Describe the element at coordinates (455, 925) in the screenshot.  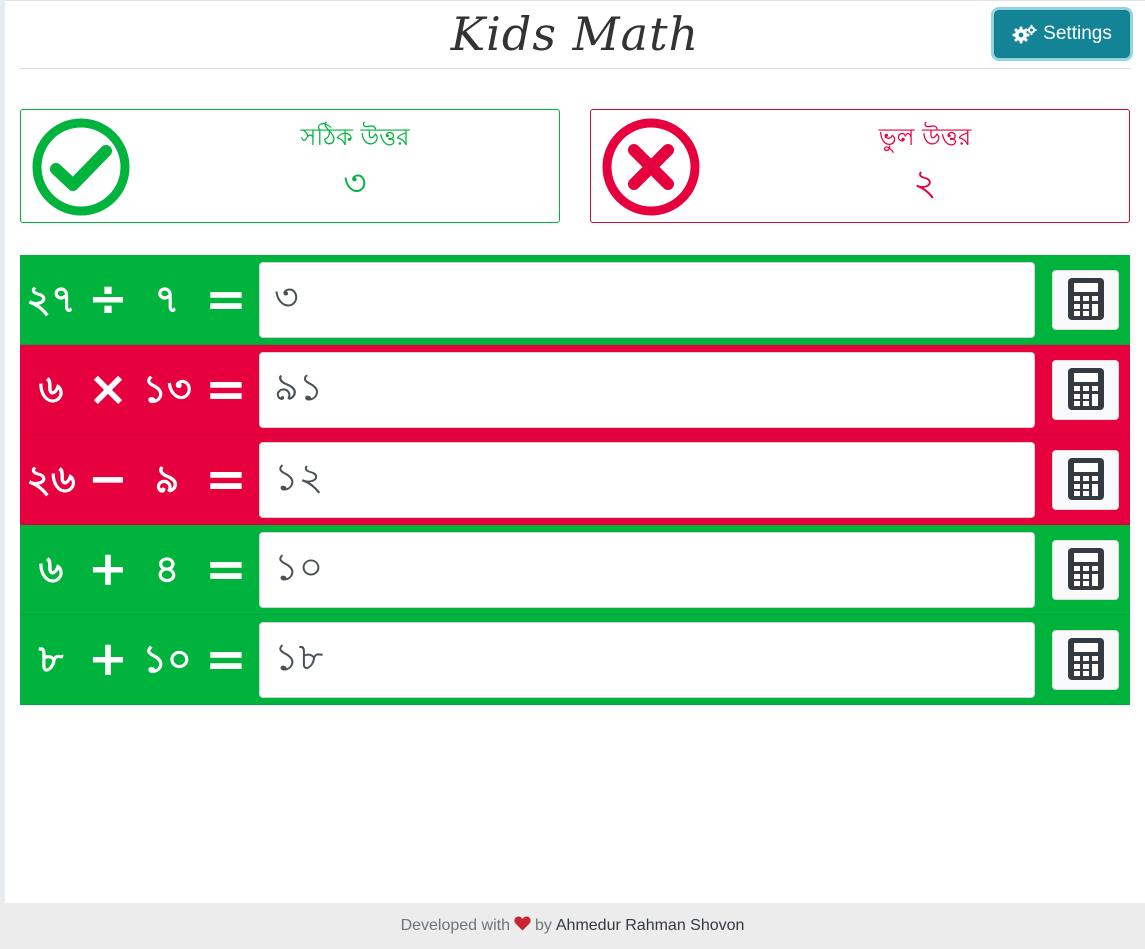
I see `developed-with-text: Developed with` at that location.